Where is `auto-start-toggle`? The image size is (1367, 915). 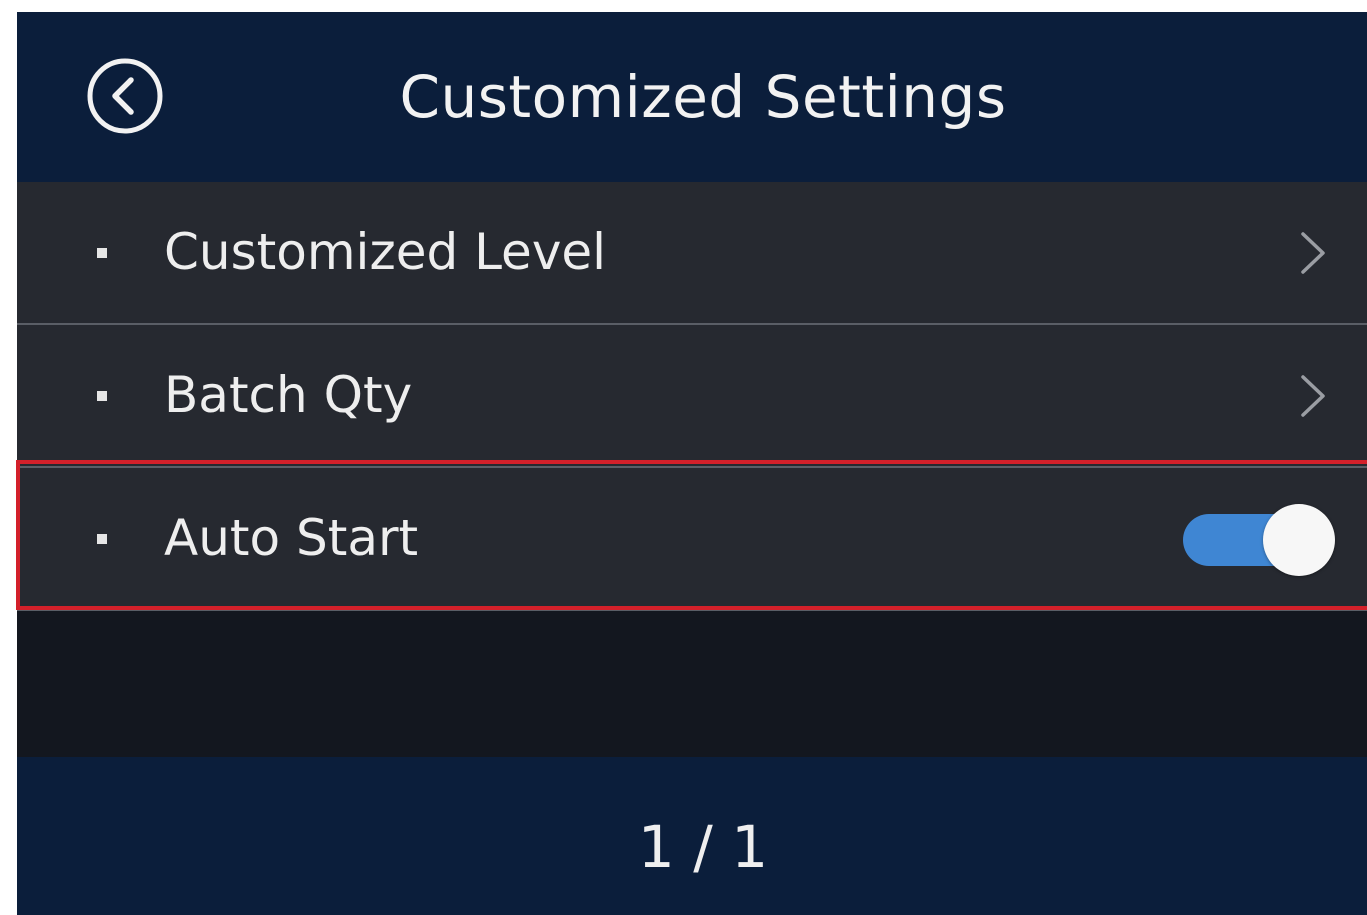 auto-start-toggle is located at coordinates (1259, 539).